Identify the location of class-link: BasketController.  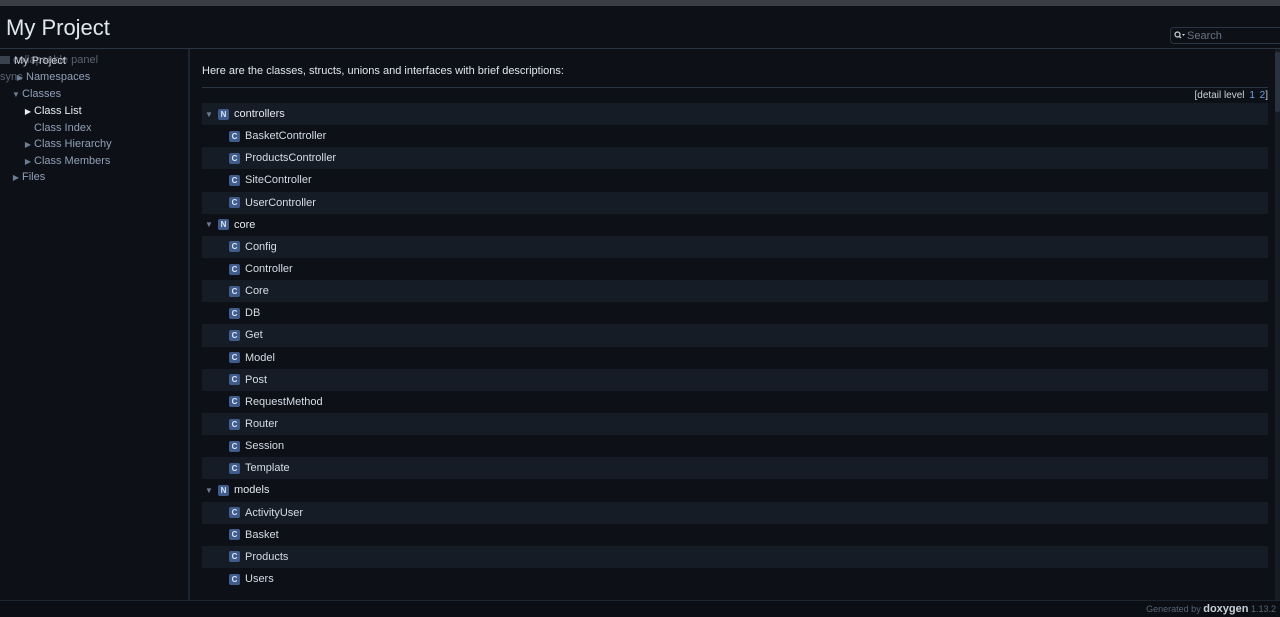
(285, 136).